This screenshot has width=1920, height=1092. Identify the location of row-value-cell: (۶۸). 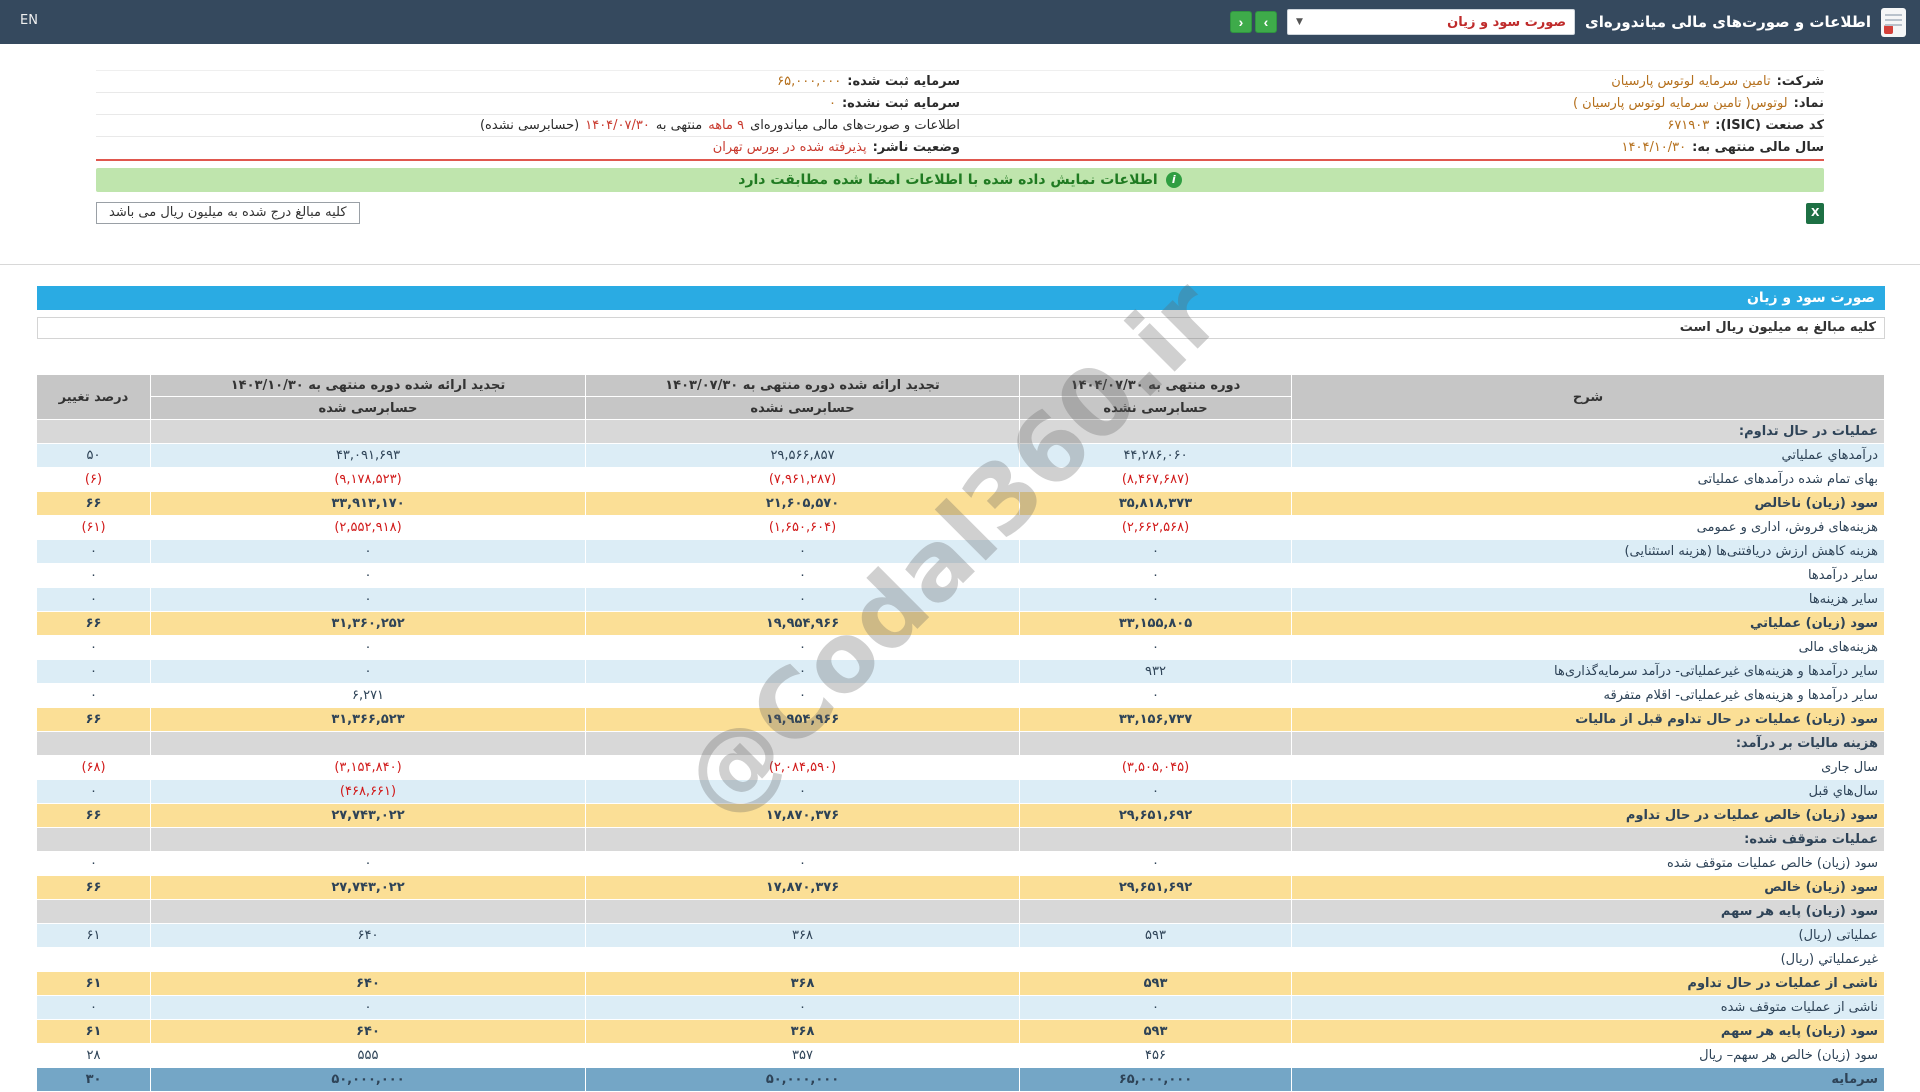
(93, 767).